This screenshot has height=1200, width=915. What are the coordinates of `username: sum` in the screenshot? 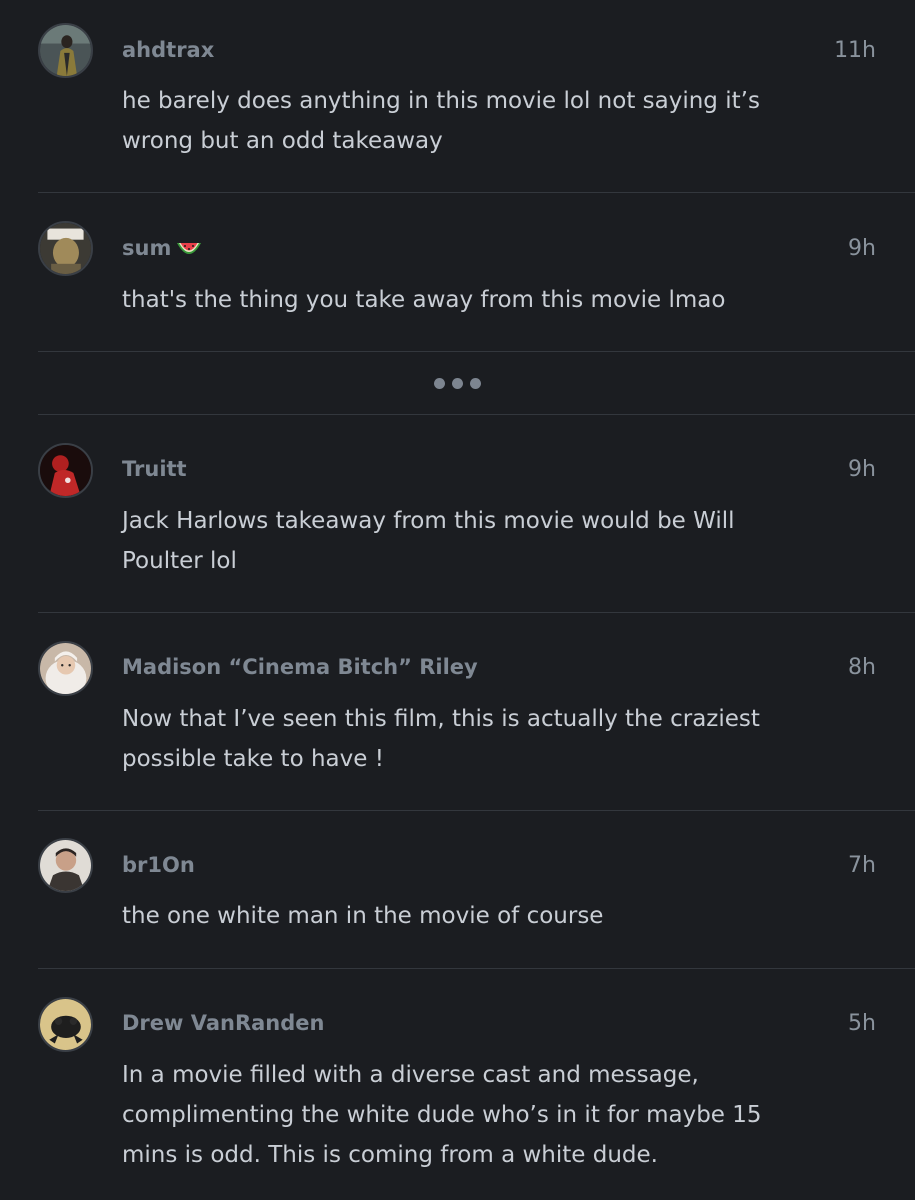 It's located at (162, 248).